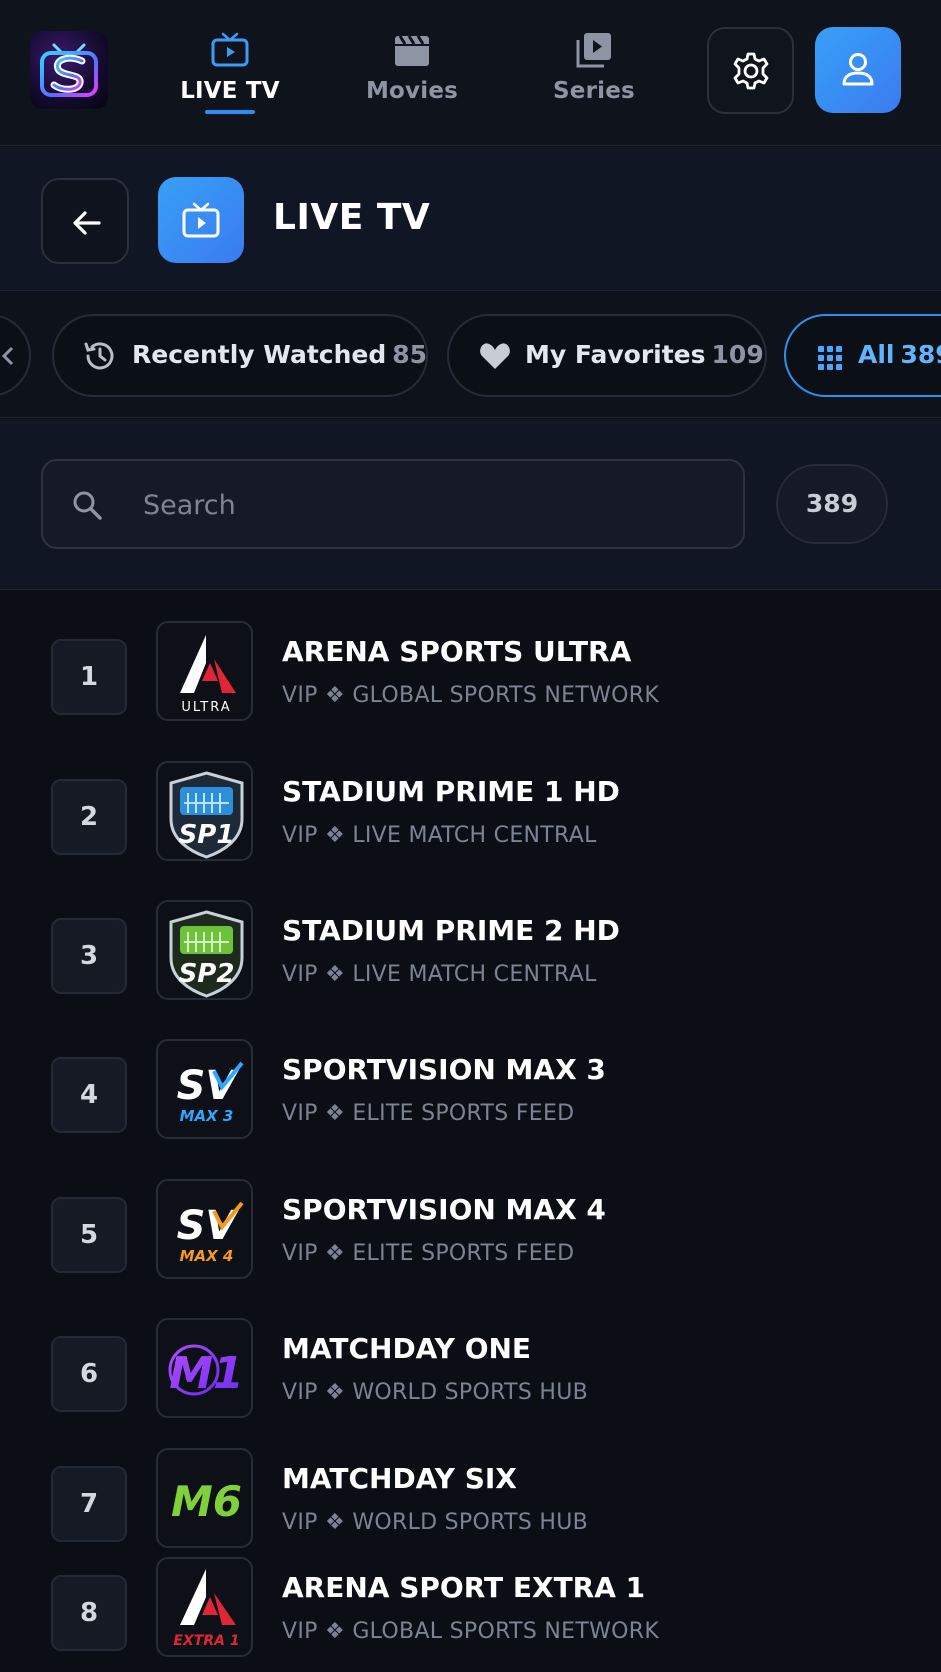  What do you see at coordinates (230, 91) in the screenshot?
I see `tab-label: LIVE TV` at bounding box center [230, 91].